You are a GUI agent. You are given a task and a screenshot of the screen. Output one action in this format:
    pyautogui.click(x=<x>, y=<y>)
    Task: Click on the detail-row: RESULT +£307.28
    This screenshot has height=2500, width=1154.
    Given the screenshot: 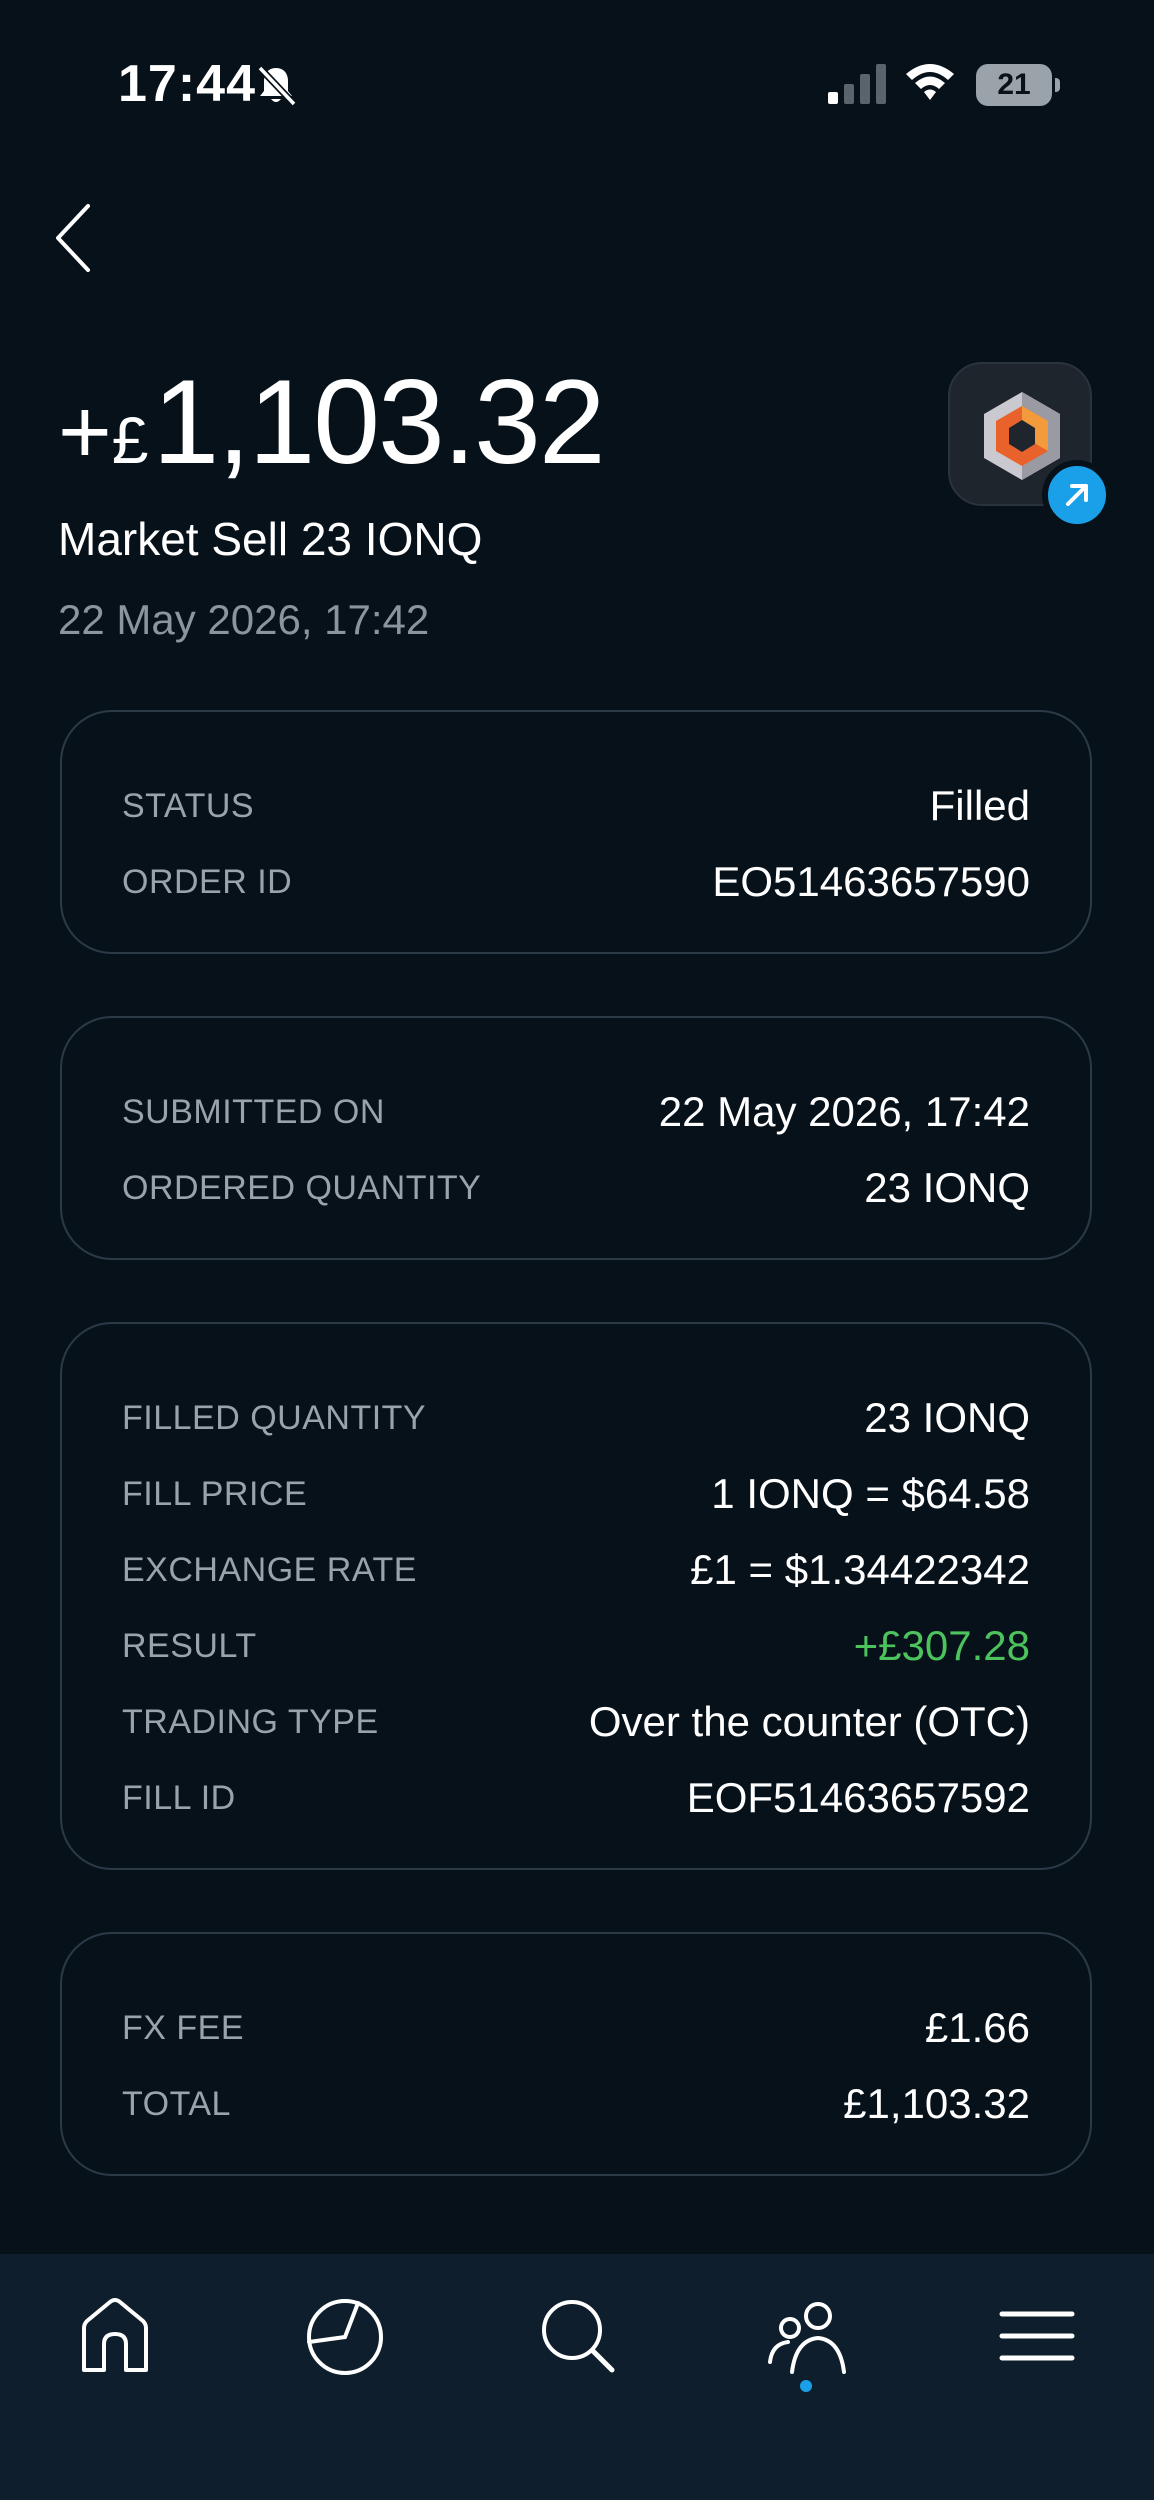 What is the action you would take?
    pyautogui.click(x=576, y=1646)
    